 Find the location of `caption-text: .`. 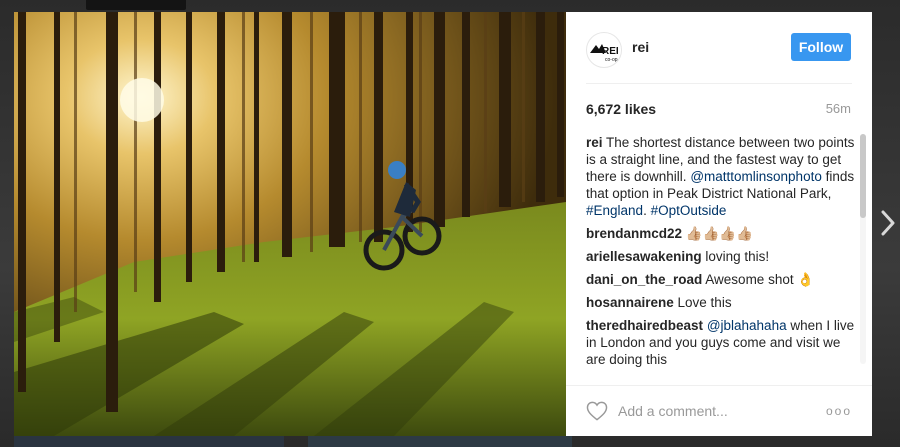

caption-text: . is located at coordinates (647, 210).